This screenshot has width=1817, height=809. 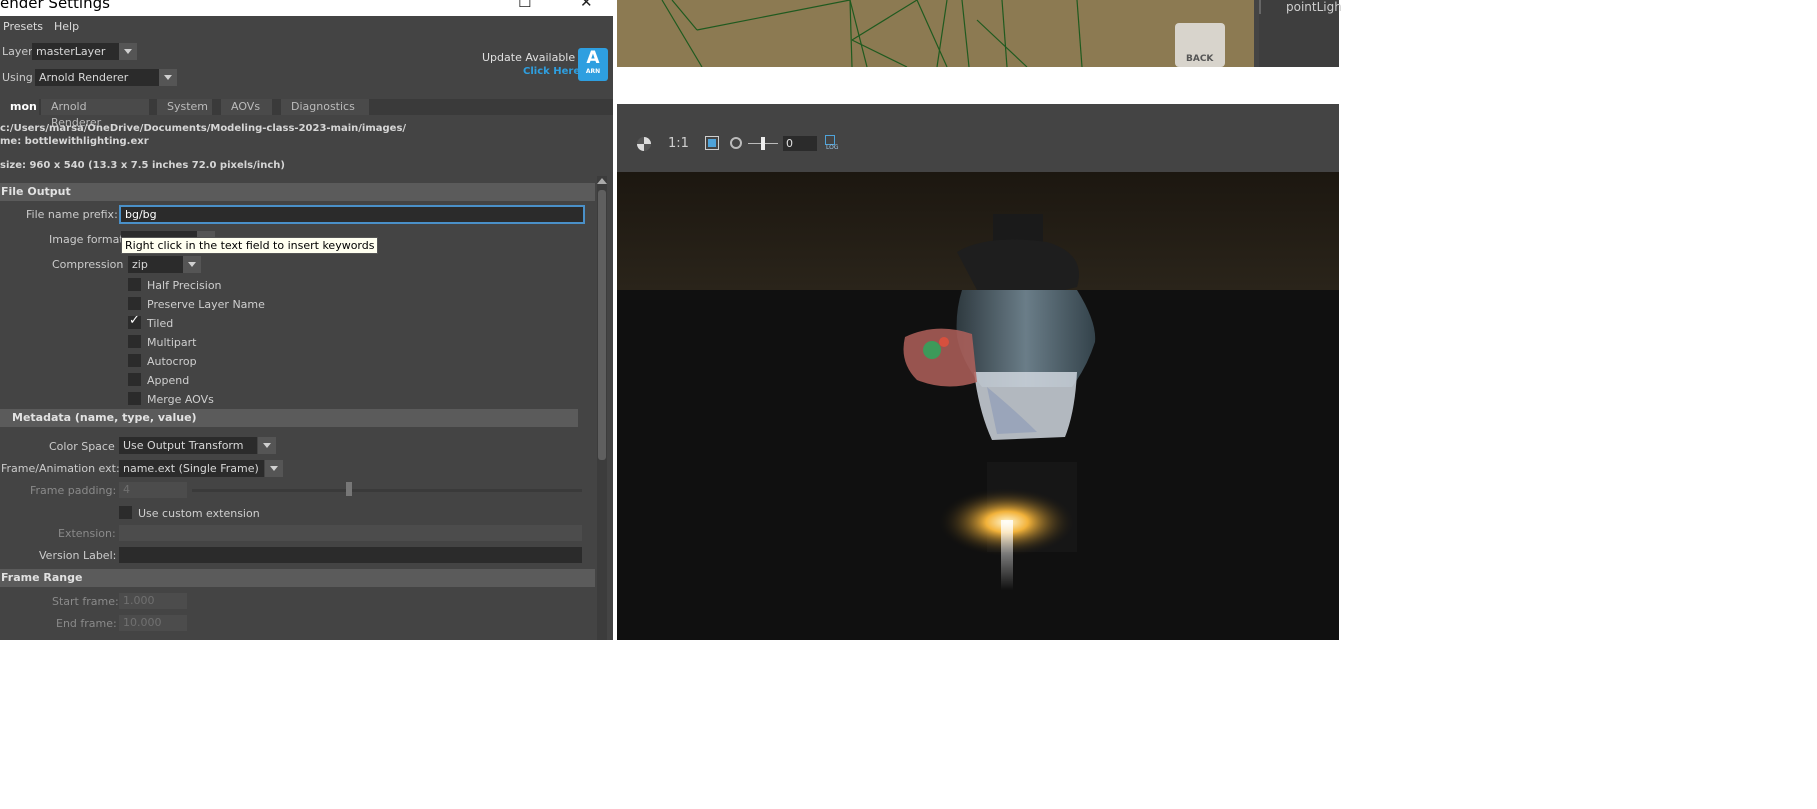 What do you see at coordinates (142, 622) in the screenshot?
I see `end-frame-value: 10.000` at bounding box center [142, 622].